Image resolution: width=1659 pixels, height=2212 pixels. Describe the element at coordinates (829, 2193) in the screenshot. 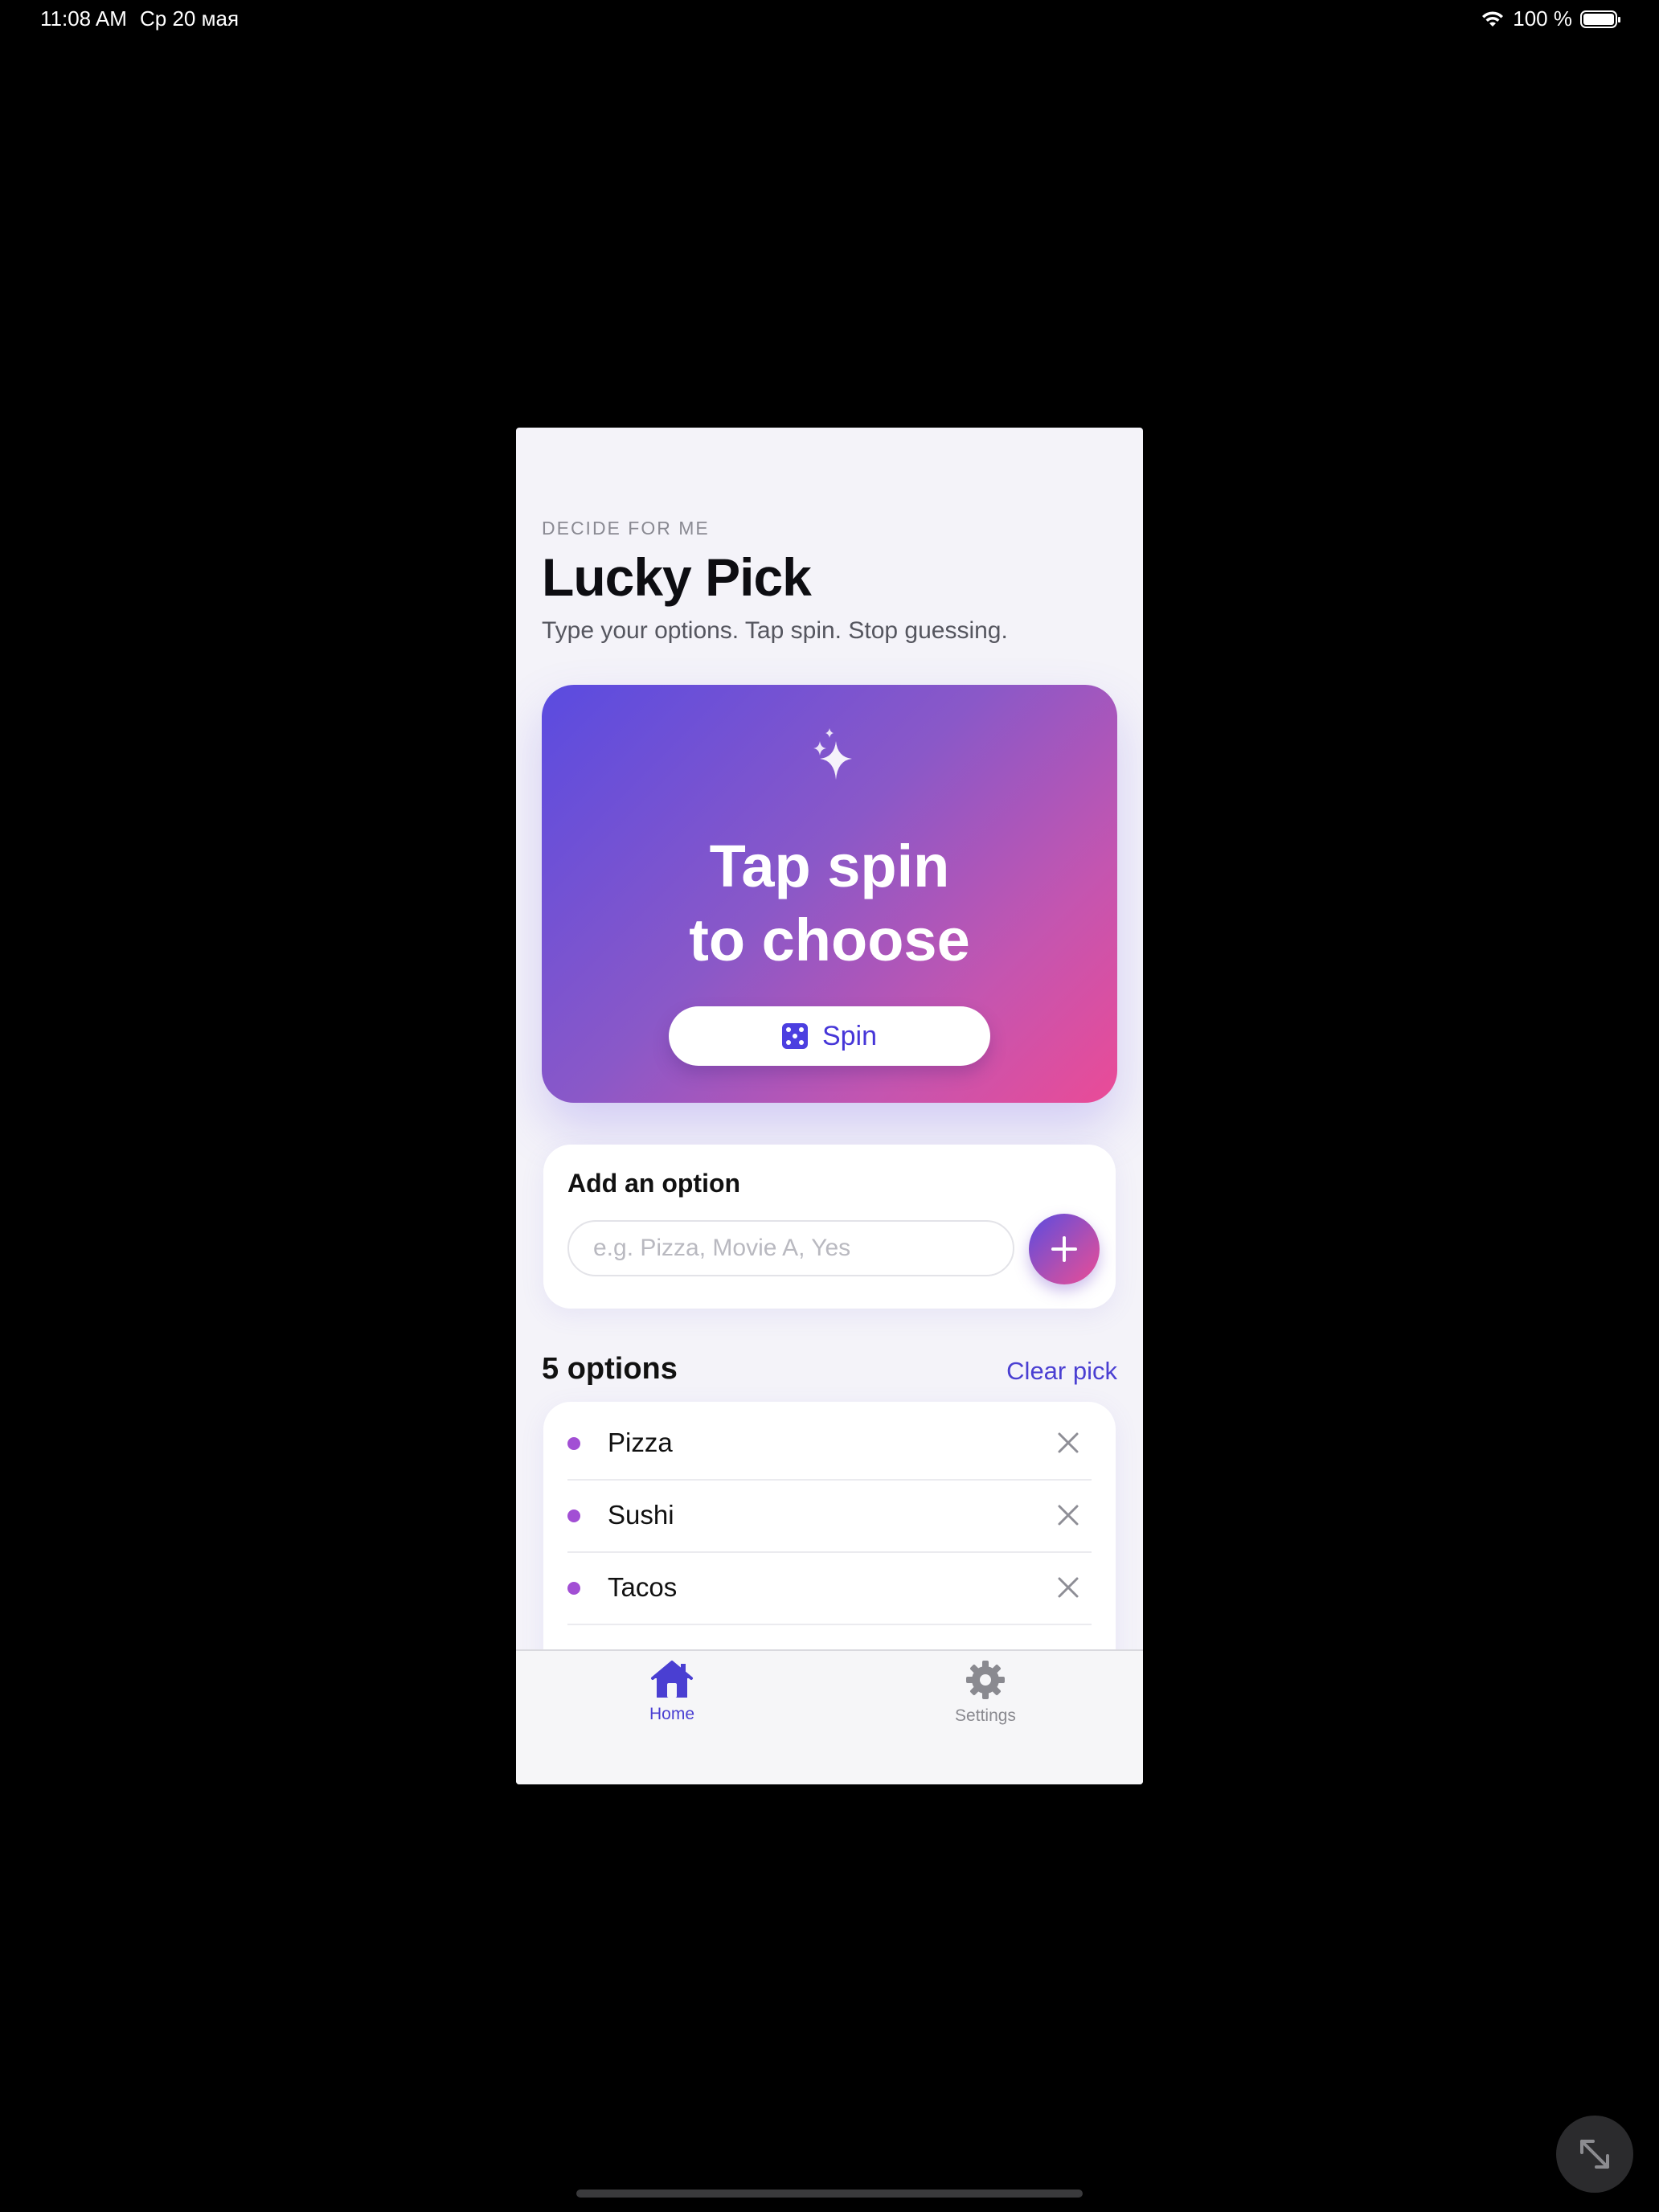

I see `home-indicator` at that location.